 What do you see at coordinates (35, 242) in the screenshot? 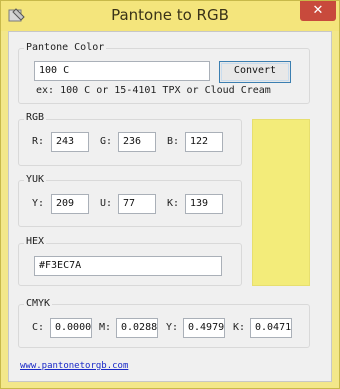
I see `hex-group-label: HEX` at bounding box center [35, 242].